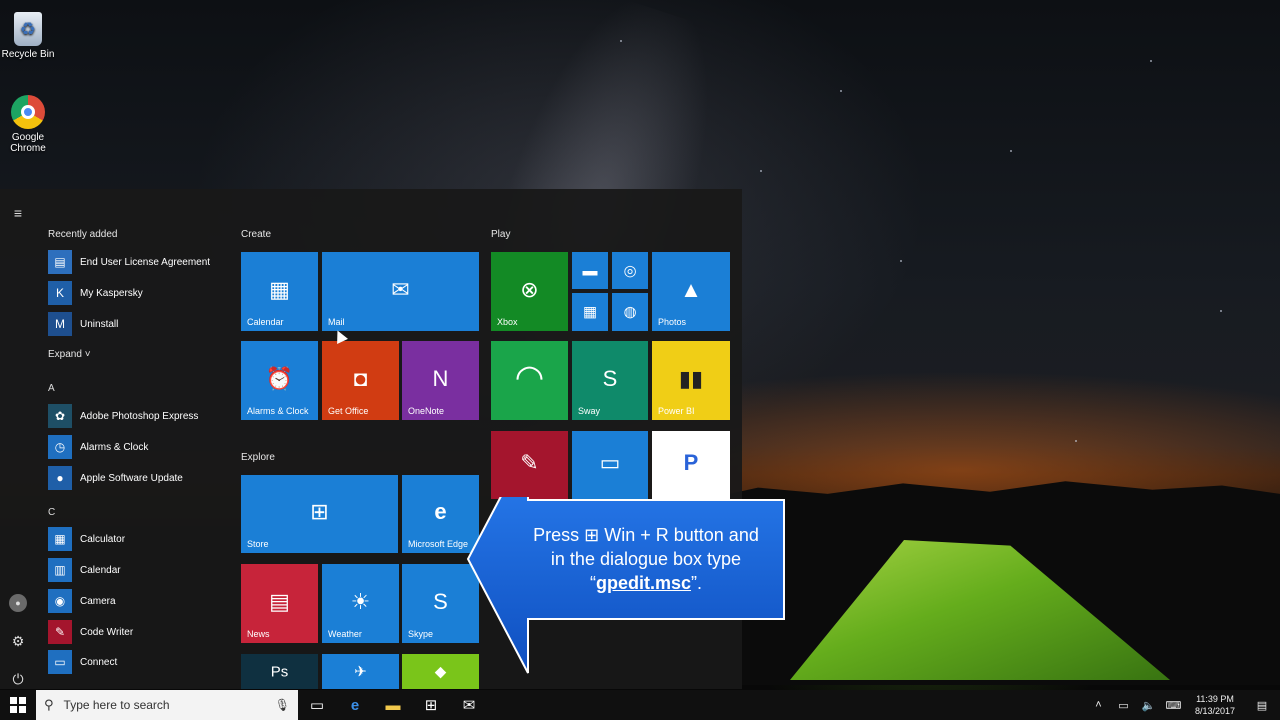 The image size is (1280, 720). What do you see at coordinates (319, 511) in the screenshot?
I see `store-bag-icon: ⊞` at bounding box center [319, 511].